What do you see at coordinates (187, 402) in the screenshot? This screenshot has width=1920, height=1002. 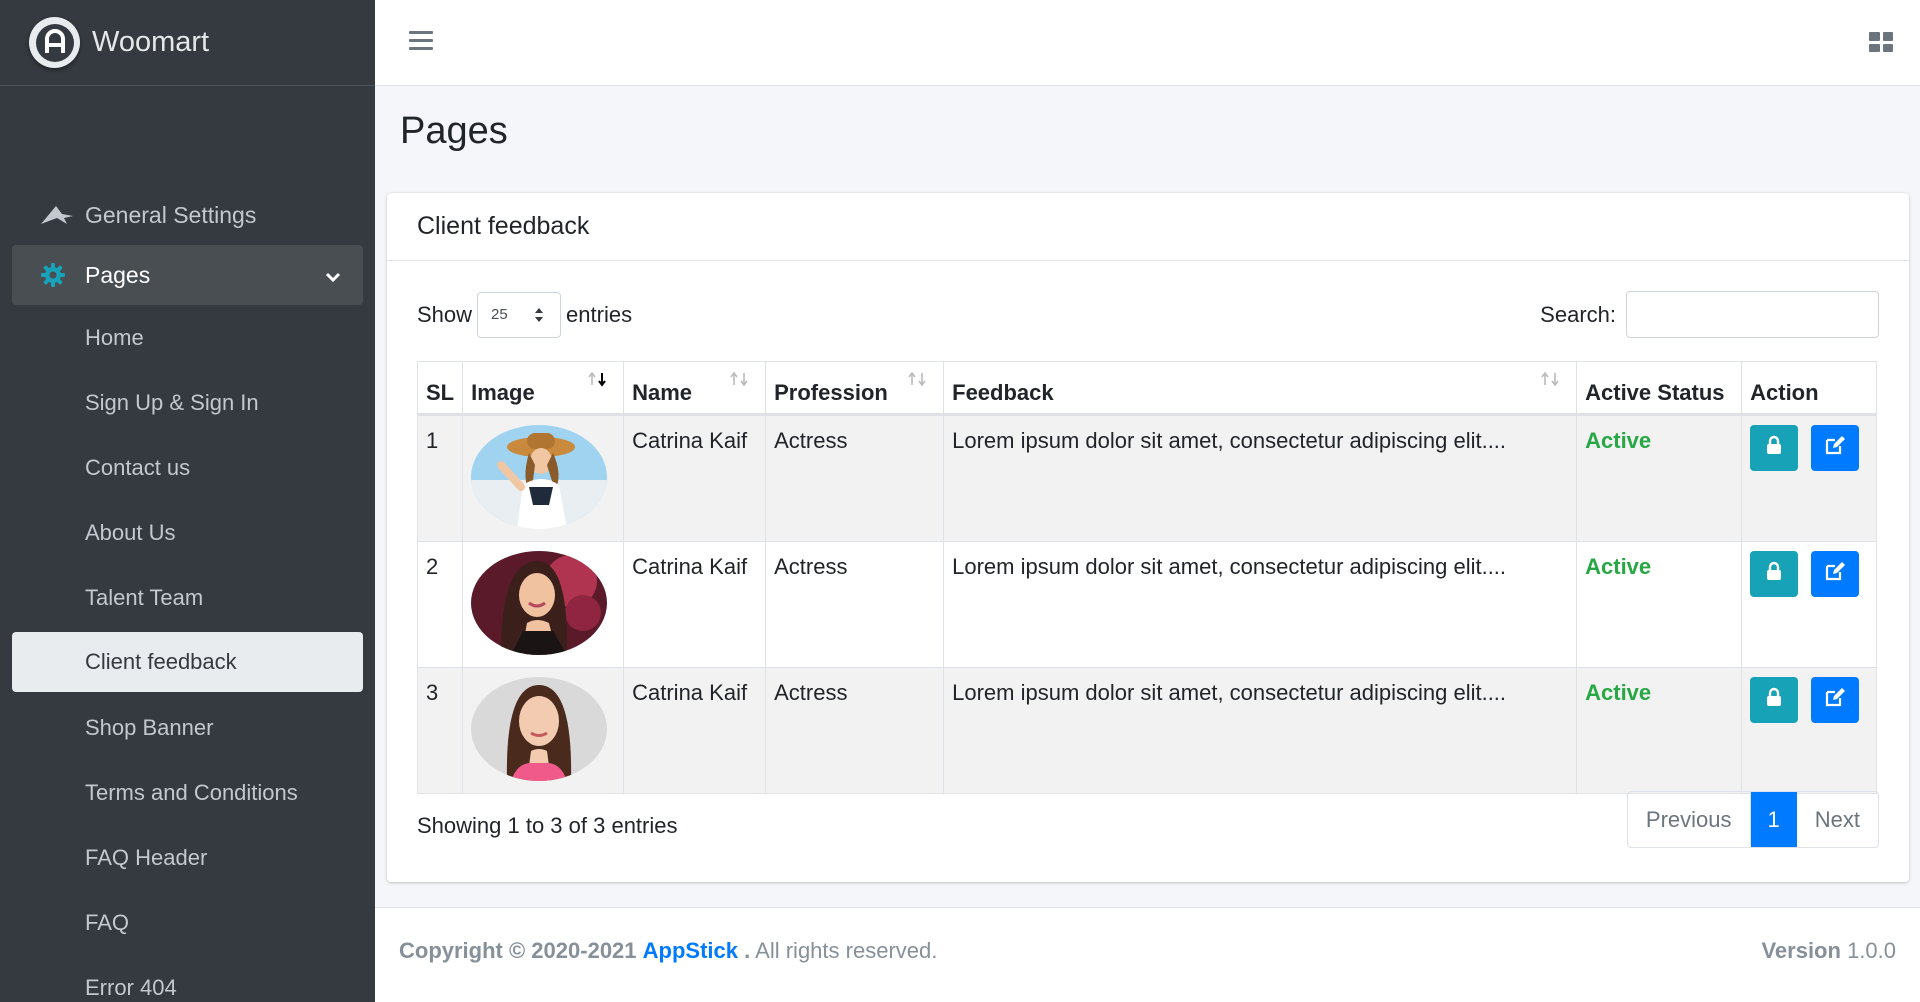 I see `sidebar-subitem-signup-signin: Sign Up & Sign In` at bounding box center [187, 402].